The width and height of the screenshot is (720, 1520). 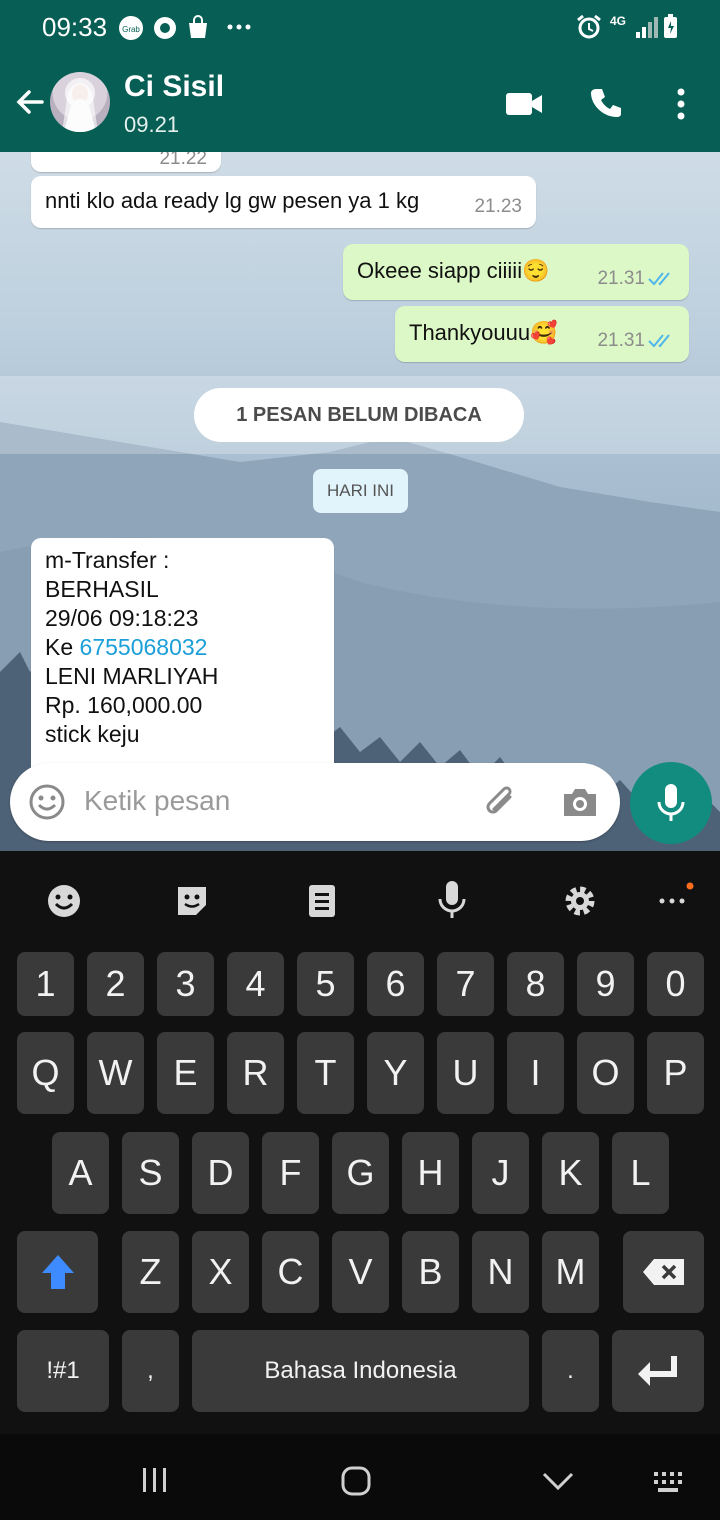 I want to click on key-w: W, so click(x=115, y=1073).